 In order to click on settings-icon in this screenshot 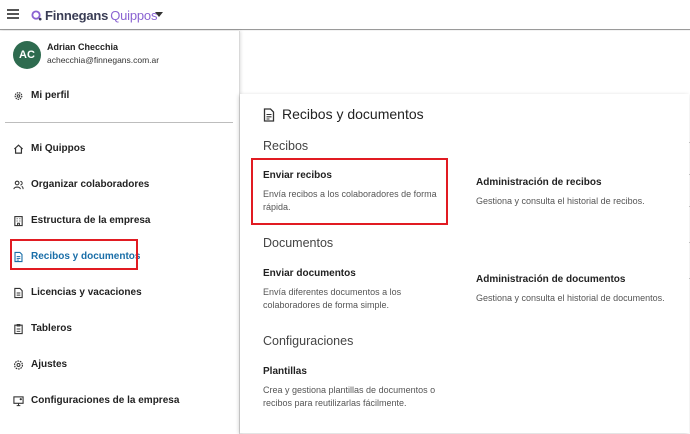, I will do `click(18, 365)`.